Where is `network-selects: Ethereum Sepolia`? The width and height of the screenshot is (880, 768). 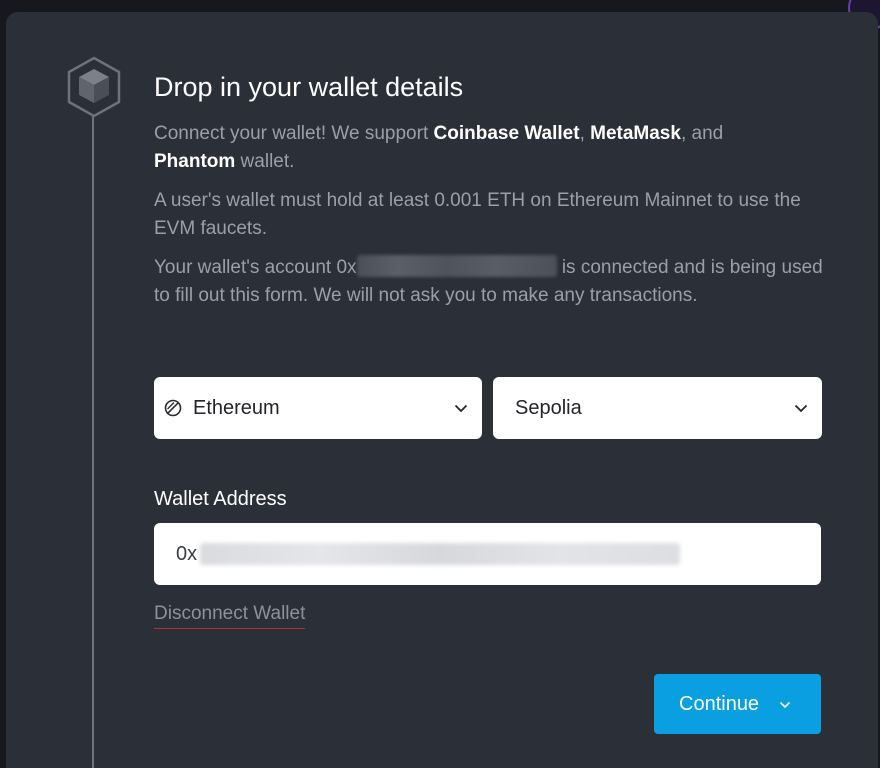
network-selects: Ethereum Sepolia is located at coordinates (488, 408).